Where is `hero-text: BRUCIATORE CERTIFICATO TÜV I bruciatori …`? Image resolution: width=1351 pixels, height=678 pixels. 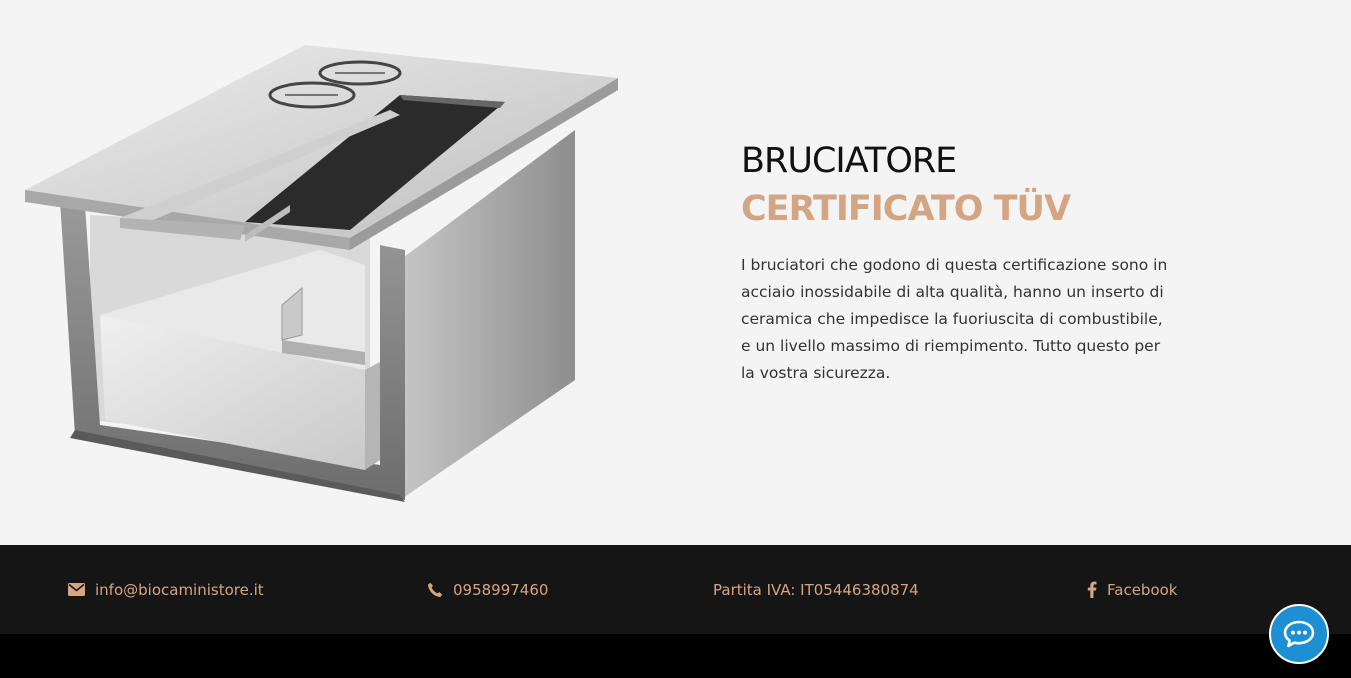 hero-text: BRUCIATORE CERTIFICATO TÜV I bruciatori … is located at coordinates (961, 271).